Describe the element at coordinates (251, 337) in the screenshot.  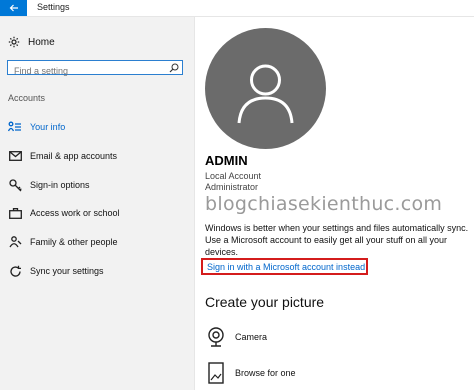
I see `camera-label: Camera` at that location.